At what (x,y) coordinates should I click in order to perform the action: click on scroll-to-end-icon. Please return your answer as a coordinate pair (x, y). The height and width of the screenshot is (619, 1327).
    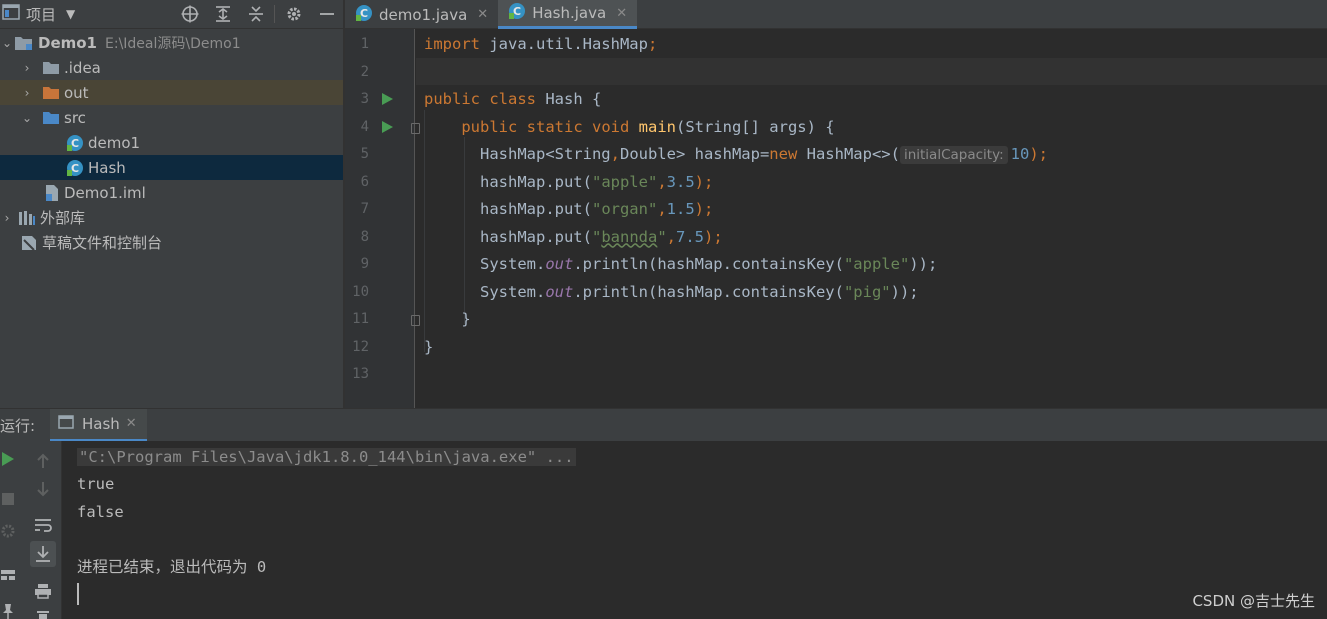
    Looking at the image, I should click on (43, 554).